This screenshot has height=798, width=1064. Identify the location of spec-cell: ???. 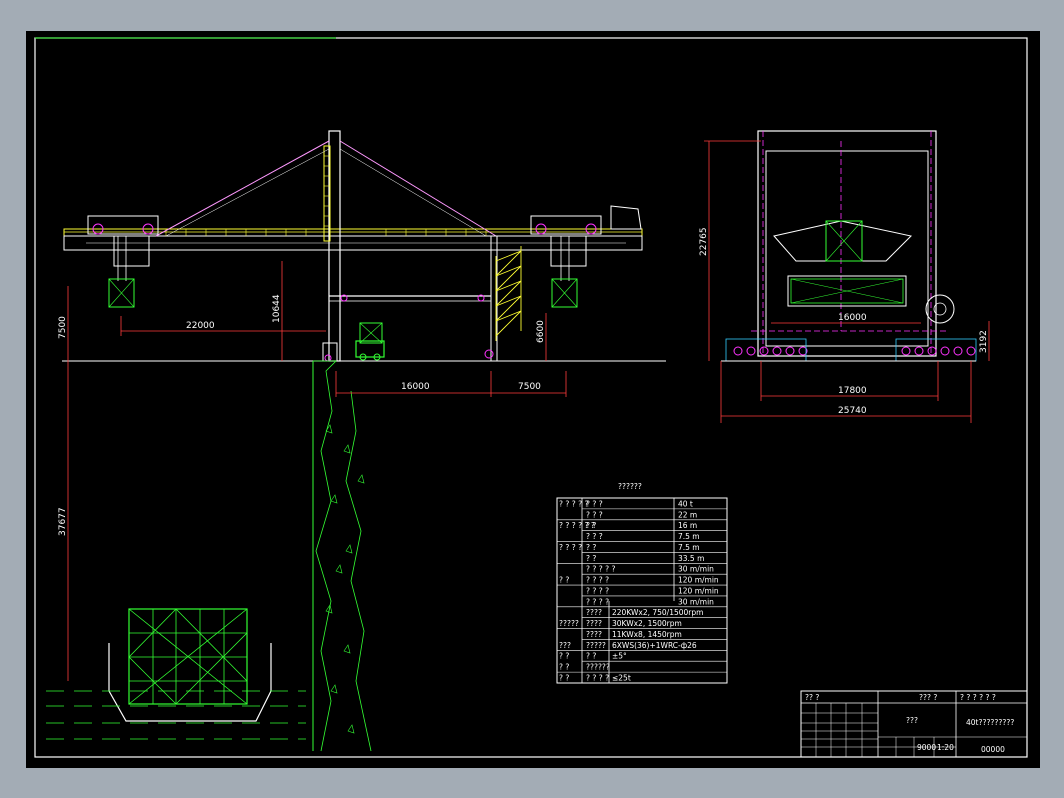
(565, 645).